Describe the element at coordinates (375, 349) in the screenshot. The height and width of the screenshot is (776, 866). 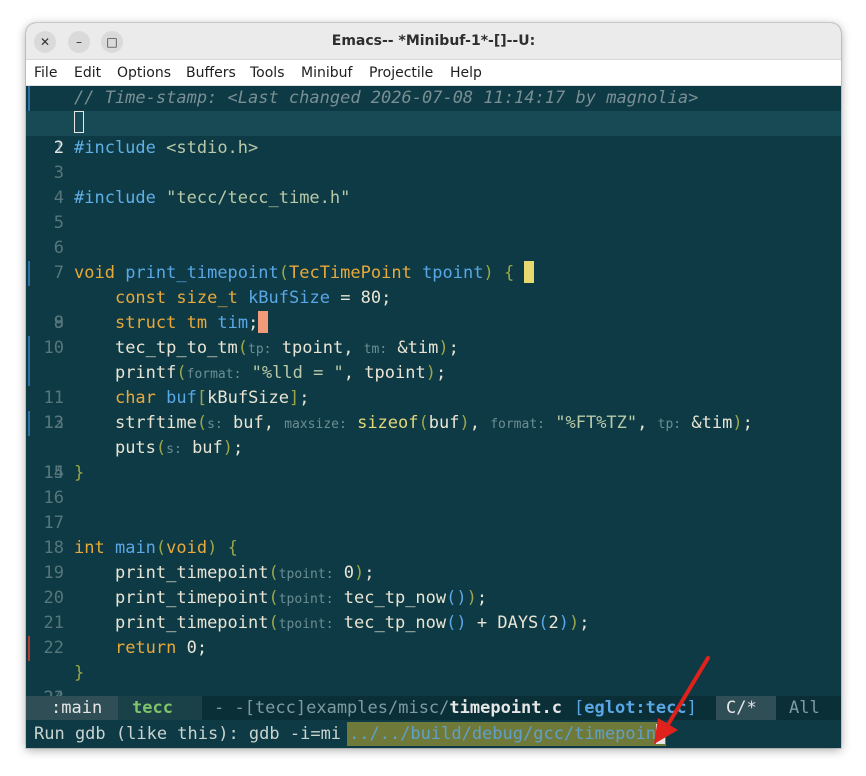
I see `inlay-hint: tm:` at that location.